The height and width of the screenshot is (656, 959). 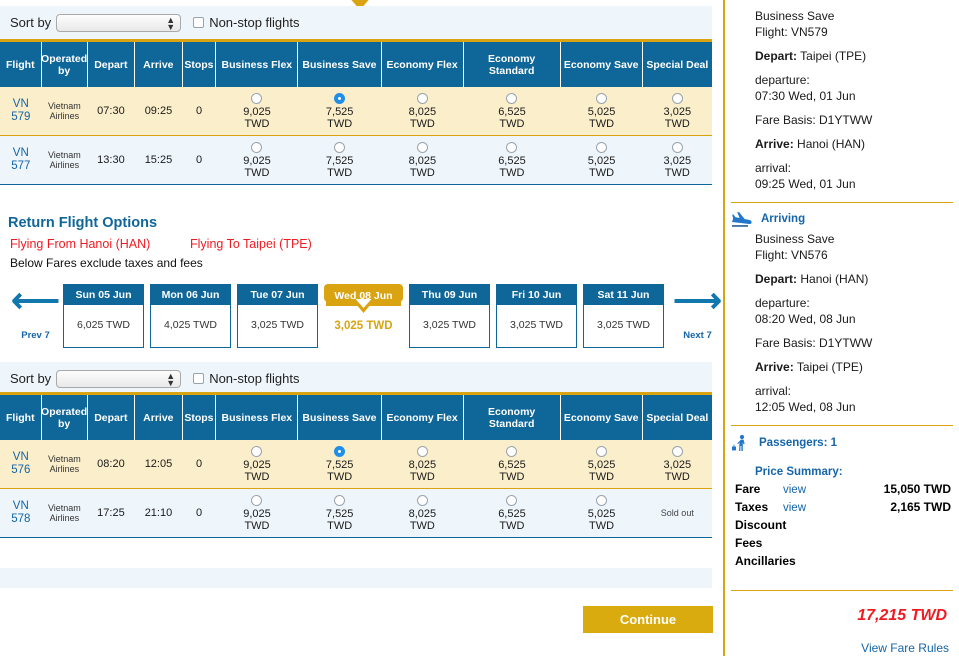 What do you see at coordinates (765, 561) in the screenshot?
I see `price-label: Ancillaries` at bounding box center [765, 561].